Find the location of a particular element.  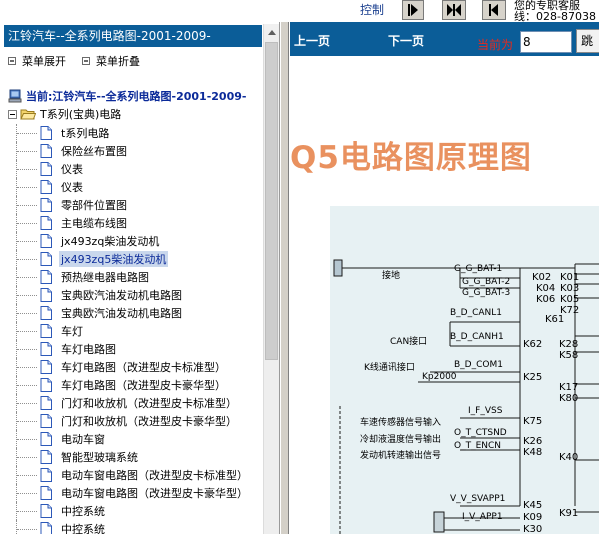

label-rpm-out: 发动机转速输出信号 is located at coordinates (401, 456).